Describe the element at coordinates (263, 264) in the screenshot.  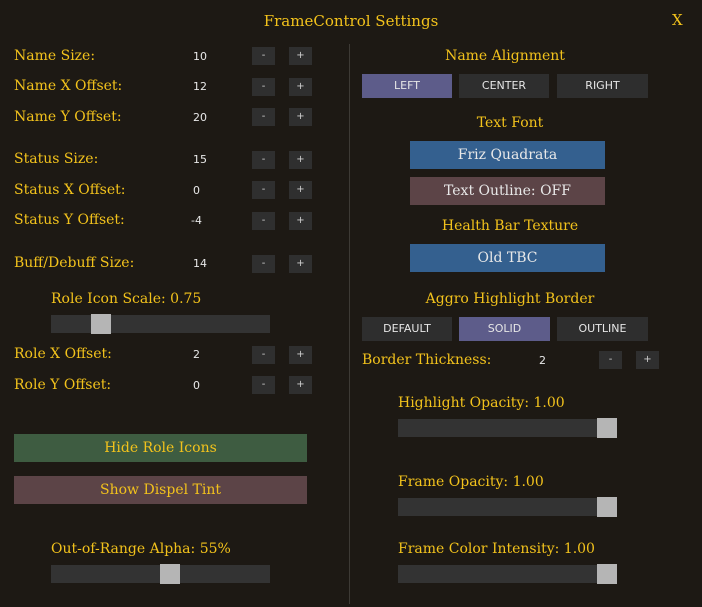
I see `buff-debuff-size-minus-button: -` at that location.